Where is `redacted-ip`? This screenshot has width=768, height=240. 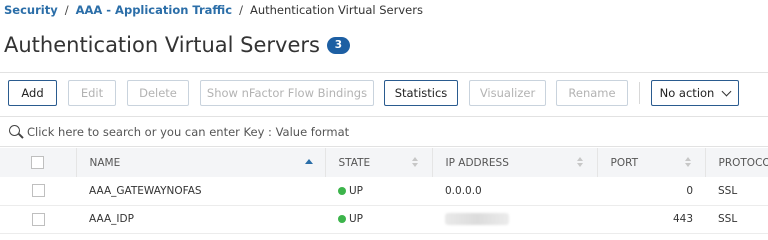
redacted-ip is located at coordinates (477, 219).